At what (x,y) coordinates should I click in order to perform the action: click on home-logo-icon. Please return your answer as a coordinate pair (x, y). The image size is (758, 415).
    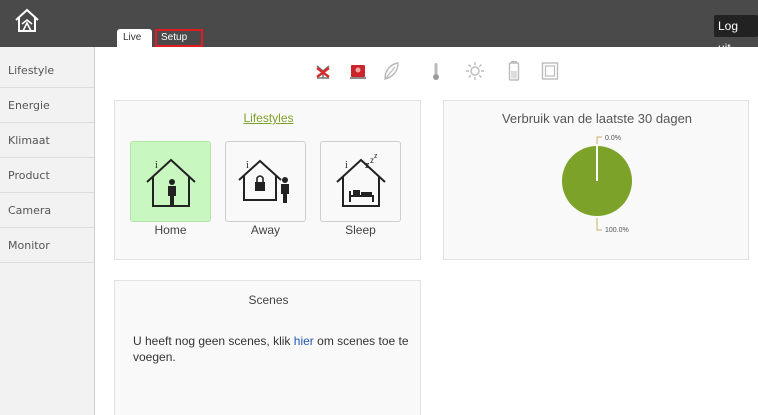
    Looking at the image, I should click on (27, 21).